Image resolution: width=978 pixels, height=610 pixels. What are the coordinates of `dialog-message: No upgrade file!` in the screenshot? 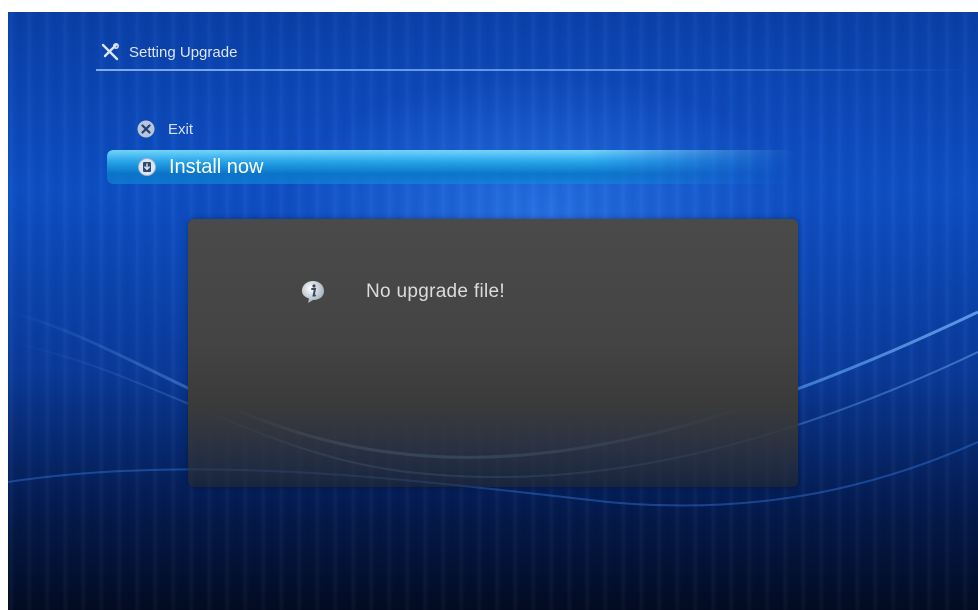 It's located at (435, 291).